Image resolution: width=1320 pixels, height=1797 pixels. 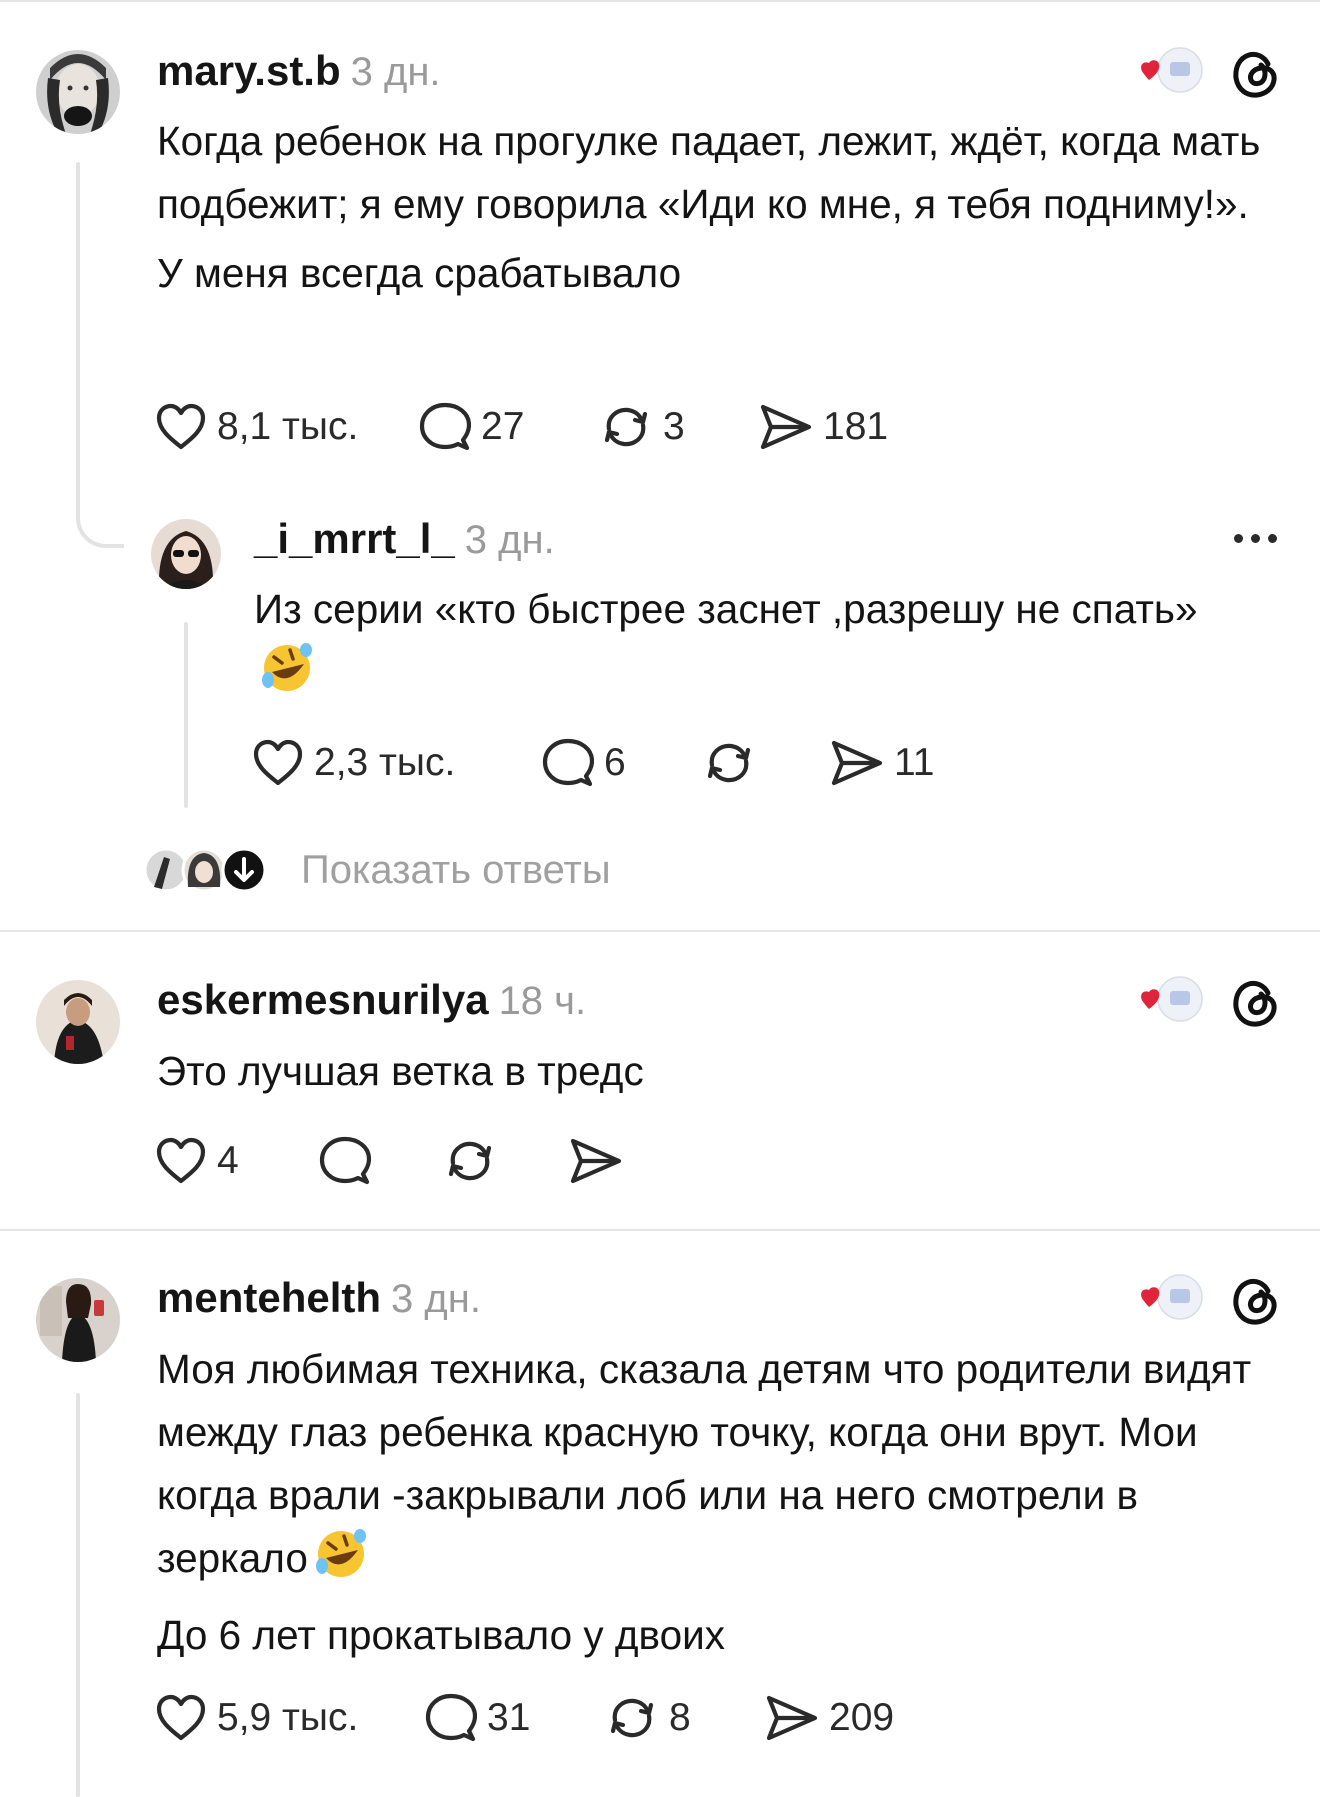 I want to click on like-button: 5,9 тыс., so click(x=290, y=1718).